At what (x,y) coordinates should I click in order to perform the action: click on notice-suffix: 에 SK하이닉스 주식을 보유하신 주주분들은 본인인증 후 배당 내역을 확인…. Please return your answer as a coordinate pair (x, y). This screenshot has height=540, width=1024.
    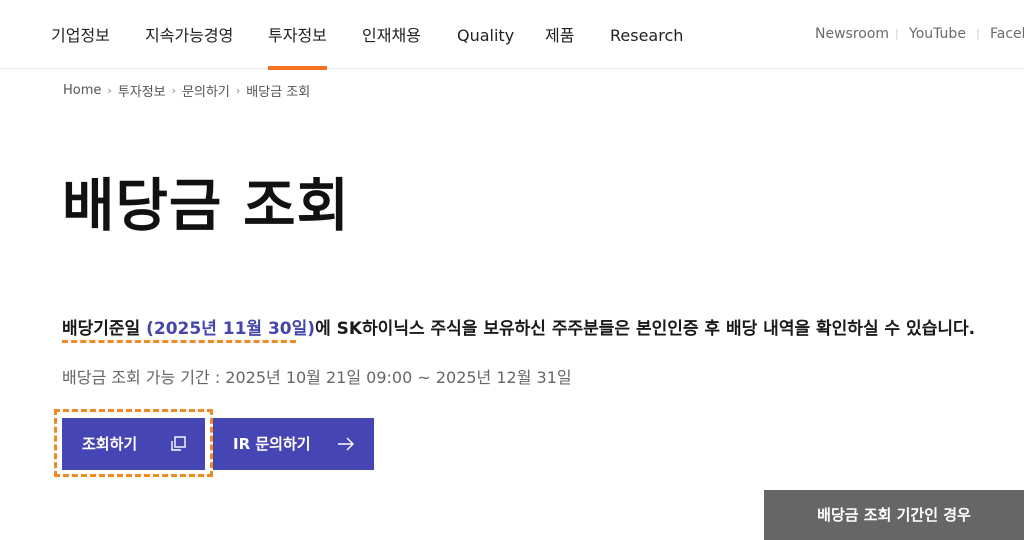
    Looking at the image, I should click on (645, 329).